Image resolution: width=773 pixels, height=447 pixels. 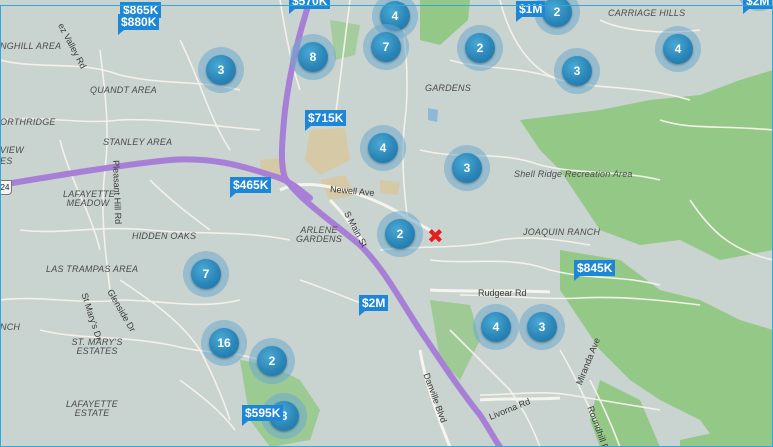 What do you see at coordinates (28, 122) in the screenshot?
I see `area-label: ORTHRIDGE` at bounding box center [28, 122].